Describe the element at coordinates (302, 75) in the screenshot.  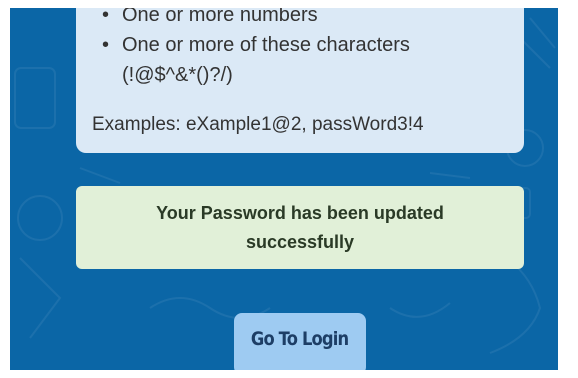
I see `rule-item-continuation: (!@$^&*()?/)` at that location.